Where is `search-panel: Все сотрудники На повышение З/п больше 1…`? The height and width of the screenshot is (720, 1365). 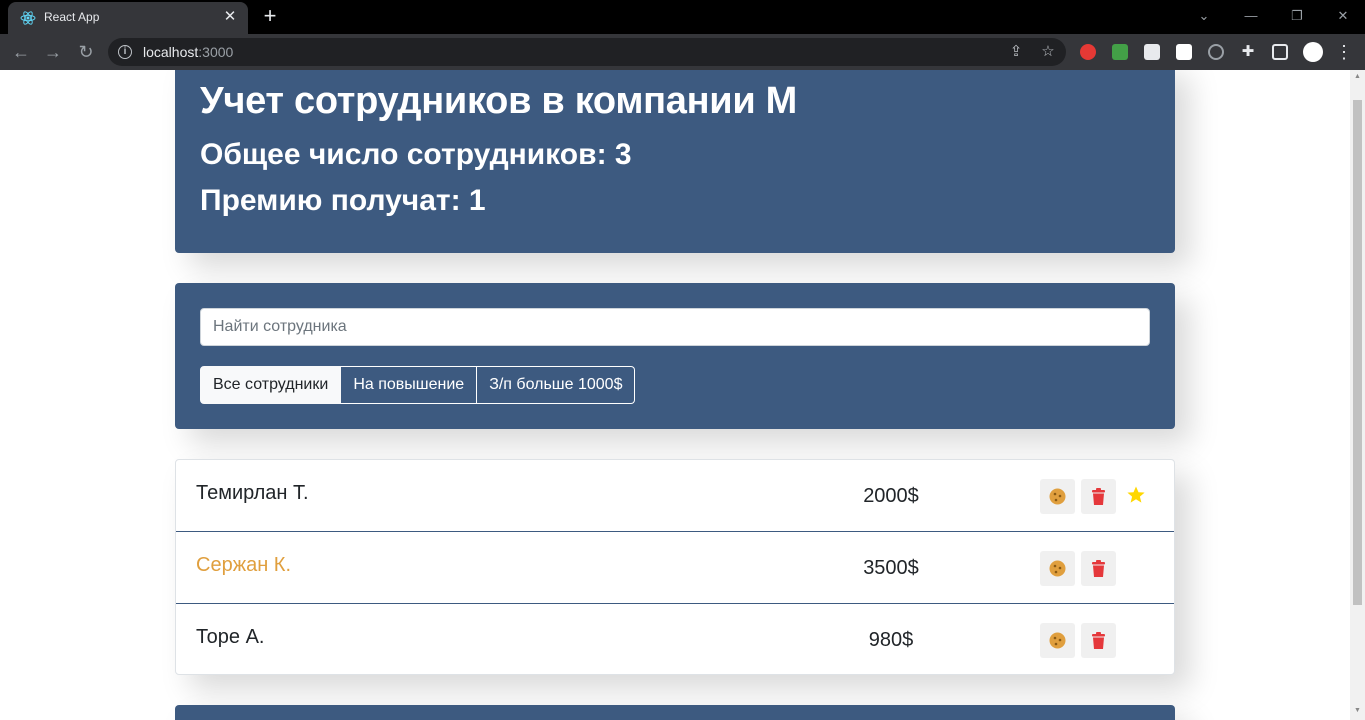
search-panel: Все сотрудники На повышение З/п больше 1… is located at coordinates (675, 356).